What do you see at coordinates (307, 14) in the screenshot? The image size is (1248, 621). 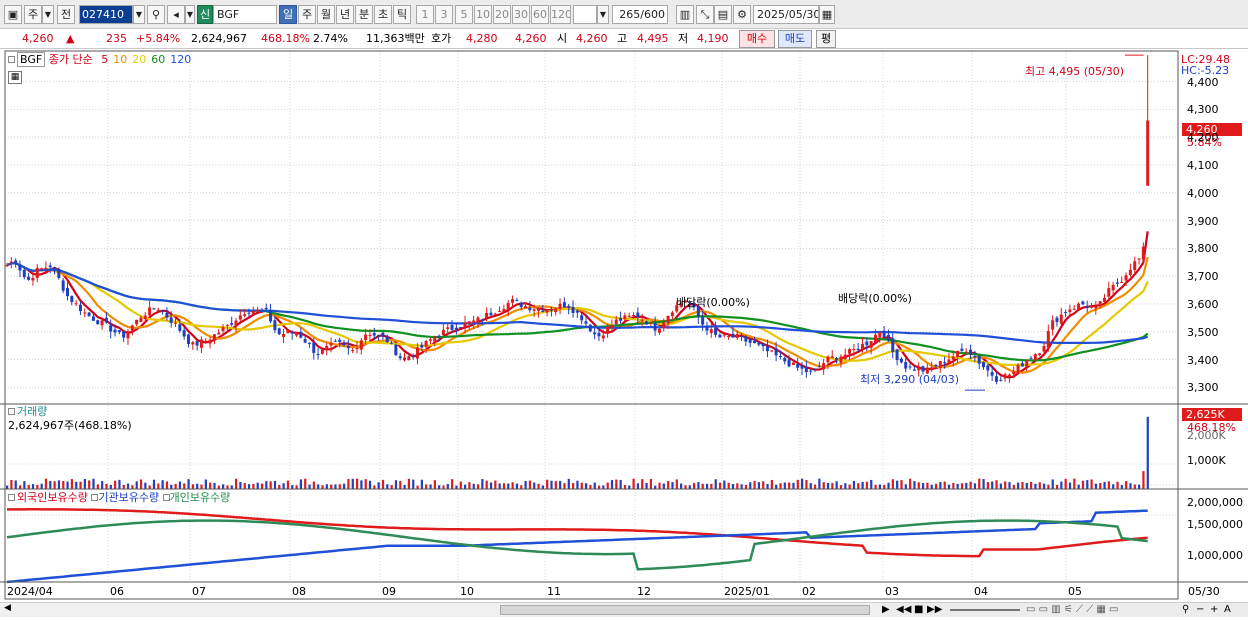 I see `period-button-1: 주` at bounding box center [307, 14].